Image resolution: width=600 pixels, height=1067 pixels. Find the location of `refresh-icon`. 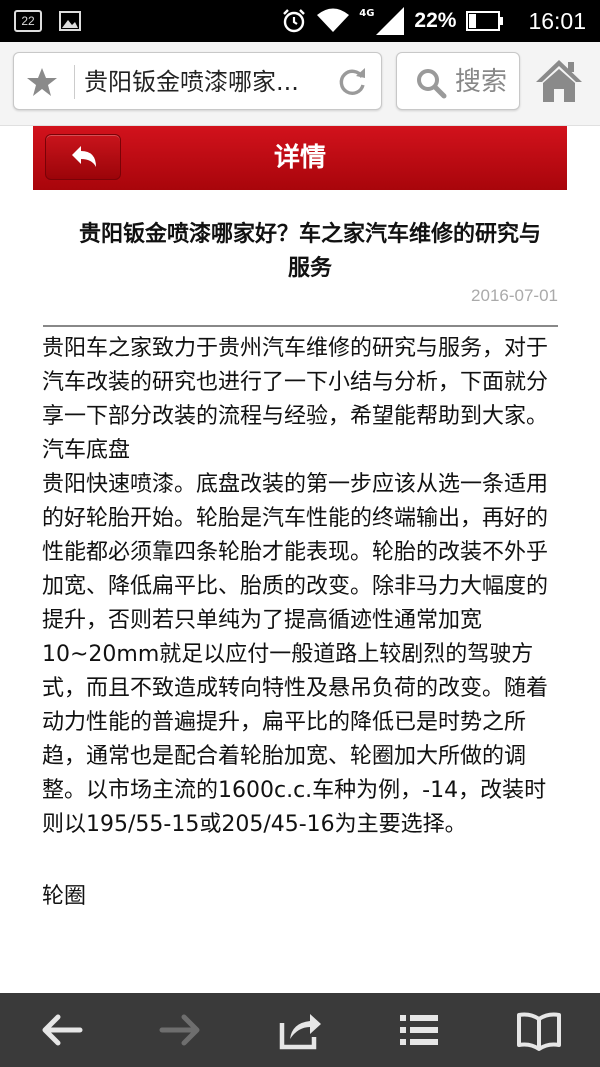

refresh-icon is located at coordinates (352, 82).